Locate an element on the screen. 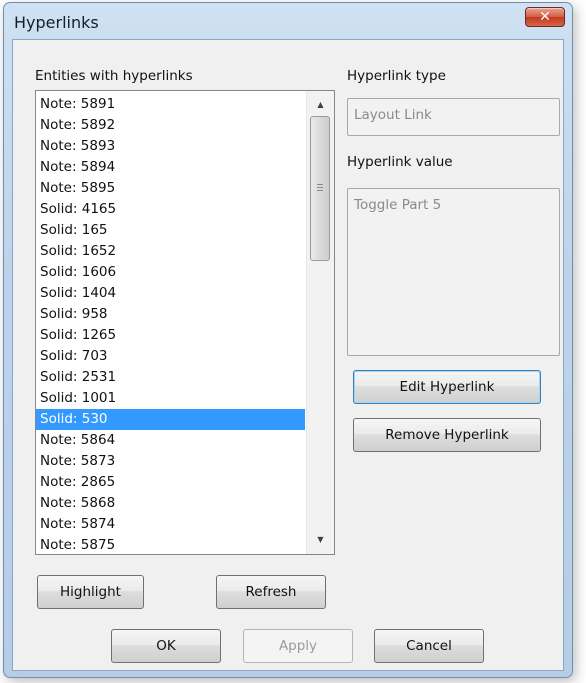 This screenshot has width=586, height=683. hyperlink-value-field: Toggle Part 5 is located at coordinates (453, 272).